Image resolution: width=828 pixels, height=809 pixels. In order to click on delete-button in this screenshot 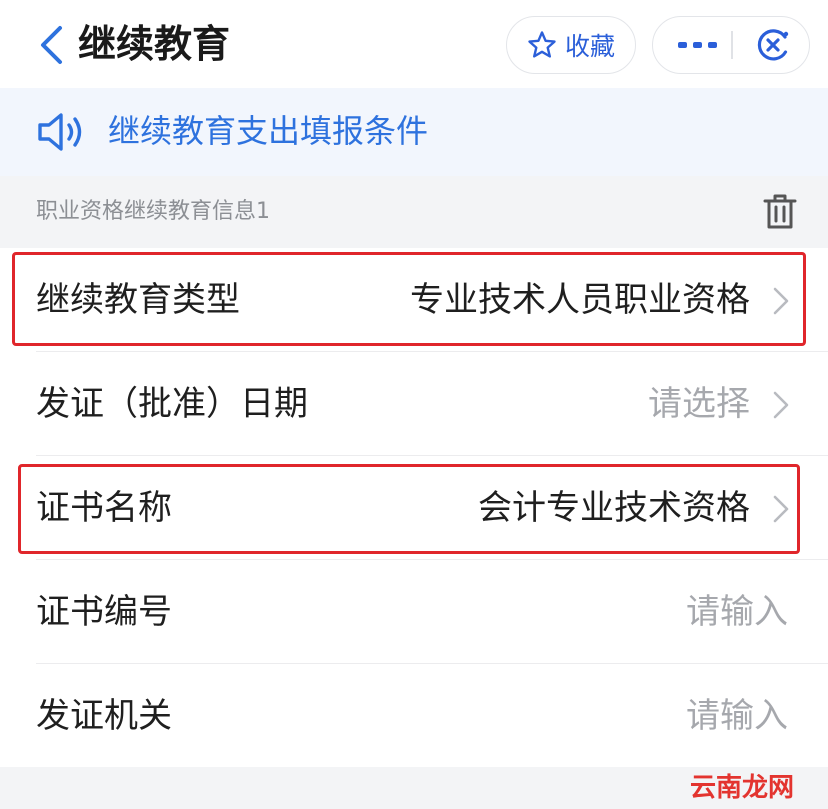, I will do `click(780, 212)`.